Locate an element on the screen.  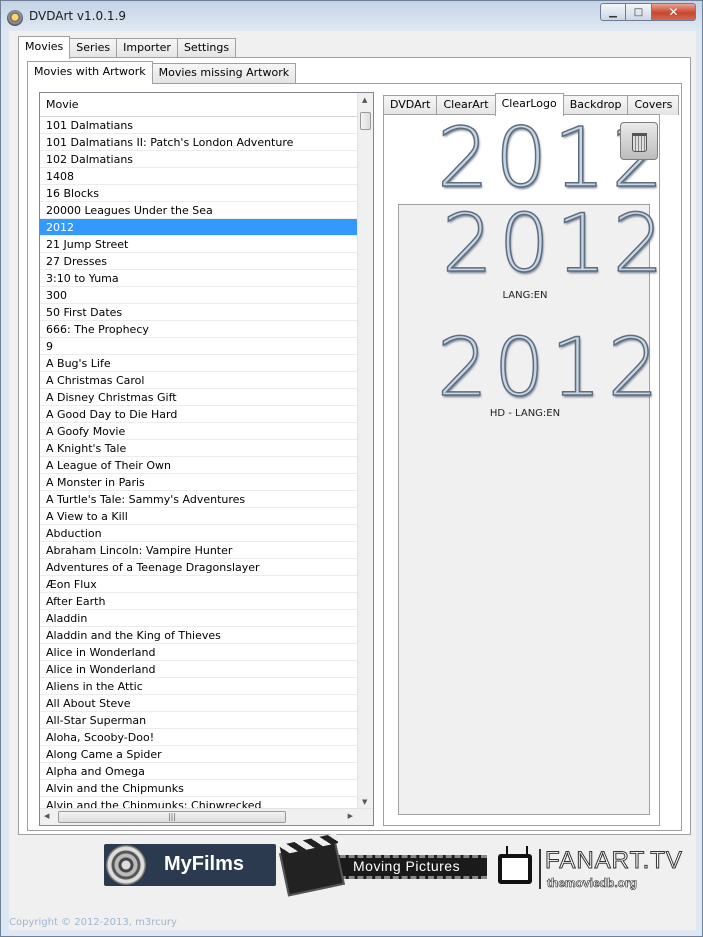
list-item: All About Steve is located at coordinates (199, 703).